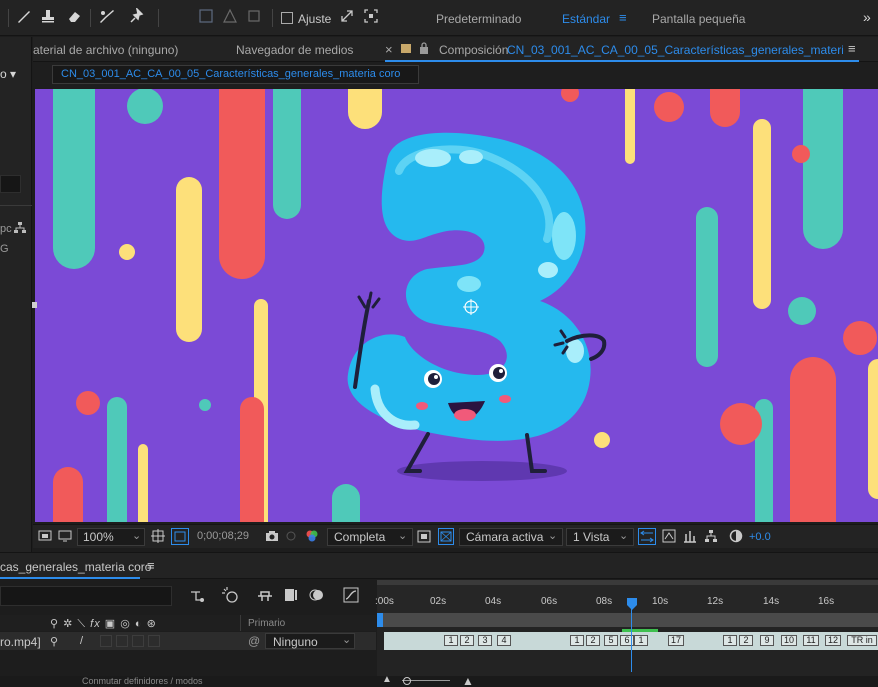 The height and width of the screenshot is (687, 878). I want to click on zoom-value: 100%, so click(98, 537).